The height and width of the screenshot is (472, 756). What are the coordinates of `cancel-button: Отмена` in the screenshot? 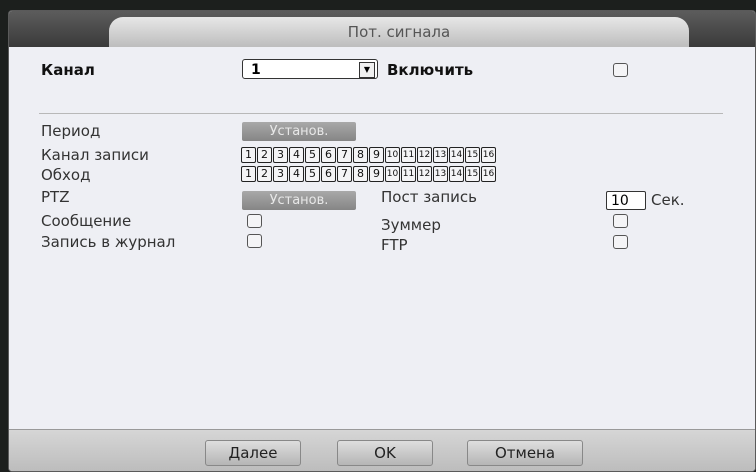 It's located at (525, 453).